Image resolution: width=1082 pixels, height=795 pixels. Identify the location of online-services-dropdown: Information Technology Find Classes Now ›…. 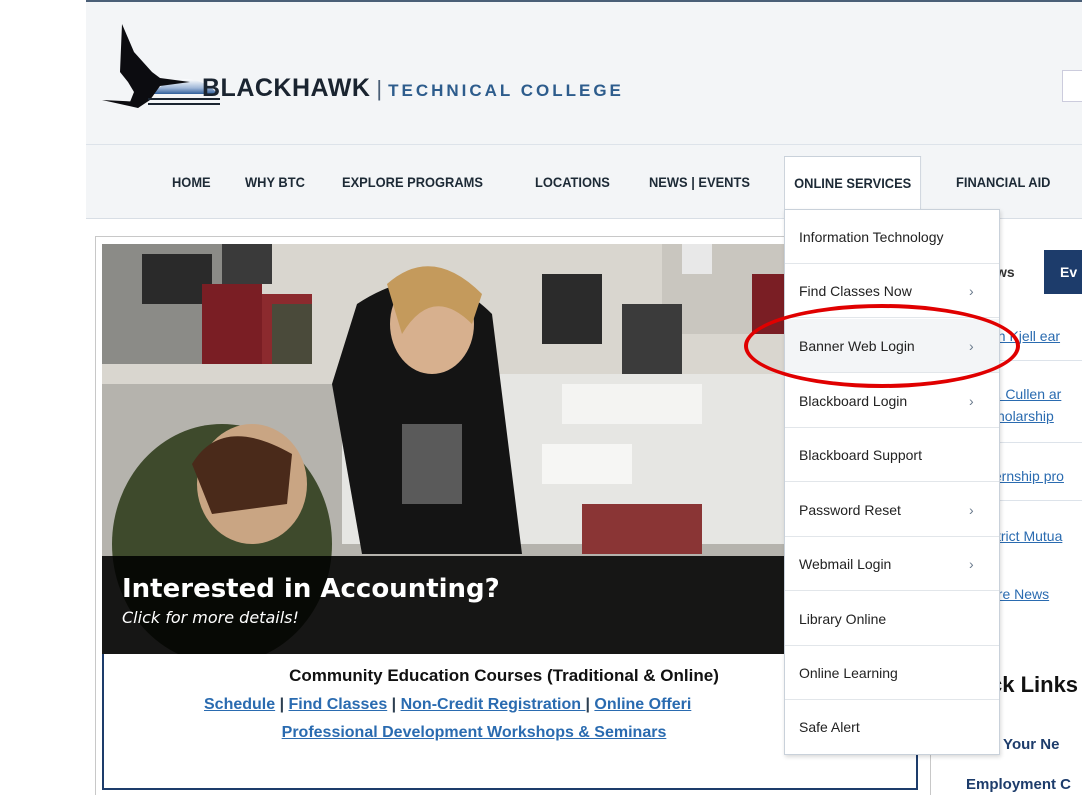
(892, 482).